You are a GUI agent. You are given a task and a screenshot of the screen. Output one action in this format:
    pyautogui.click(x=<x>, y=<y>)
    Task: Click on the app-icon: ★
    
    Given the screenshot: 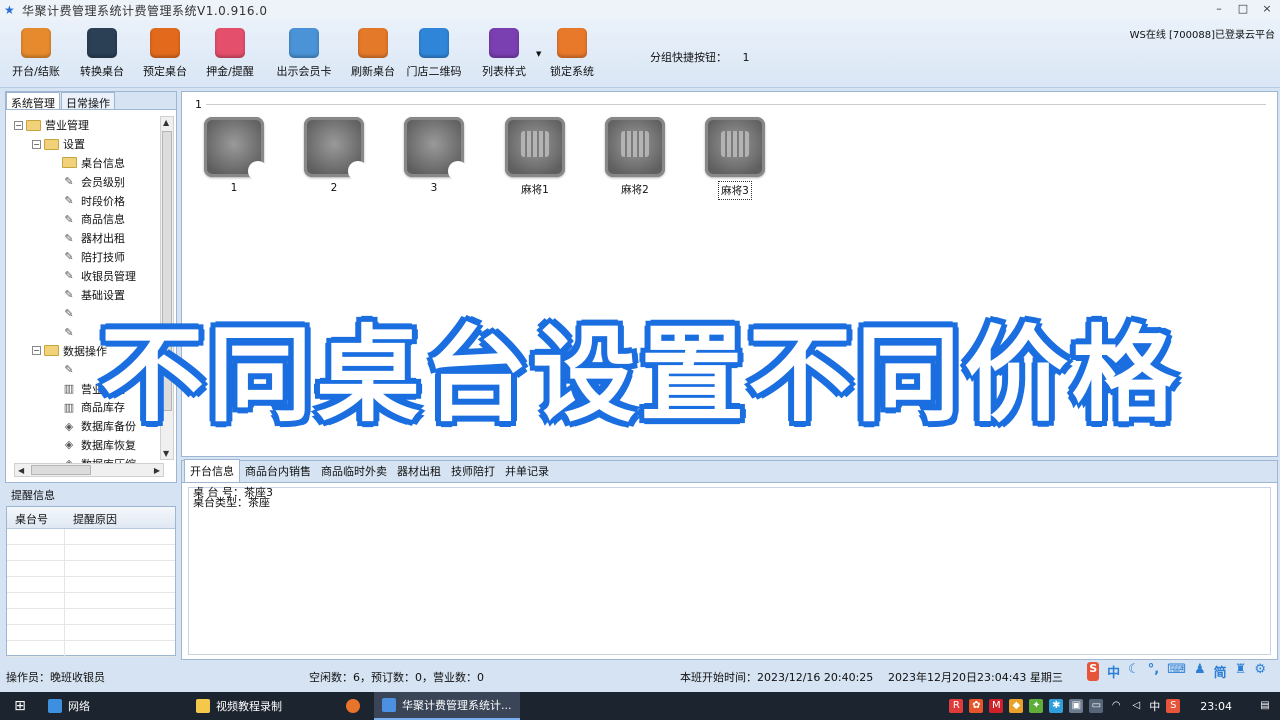 What is the action you would take?
    pyautogui.click(x=9, y=10)
    